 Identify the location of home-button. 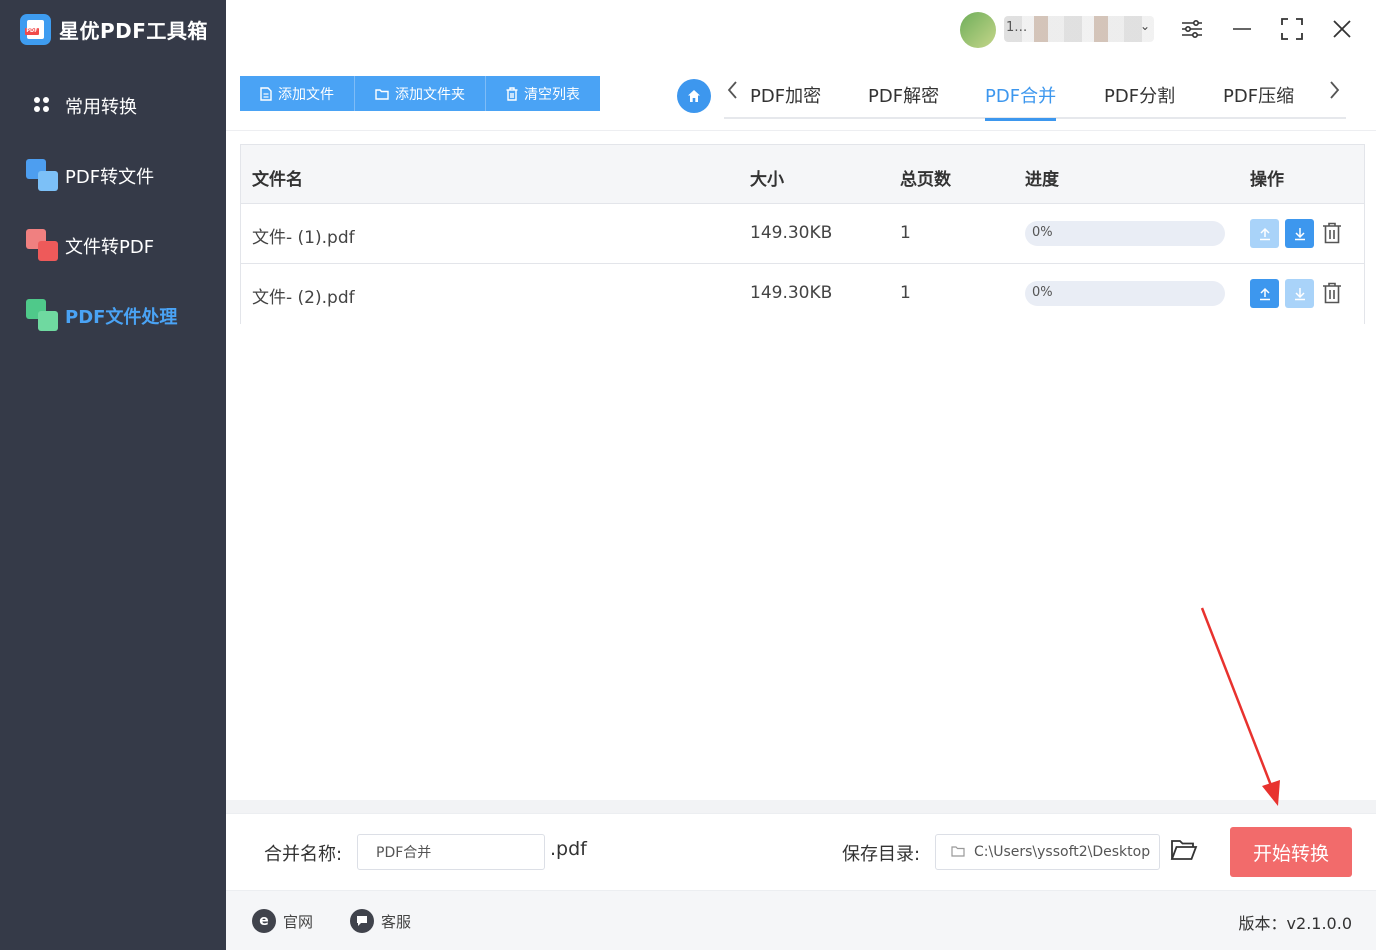
(694, 96).